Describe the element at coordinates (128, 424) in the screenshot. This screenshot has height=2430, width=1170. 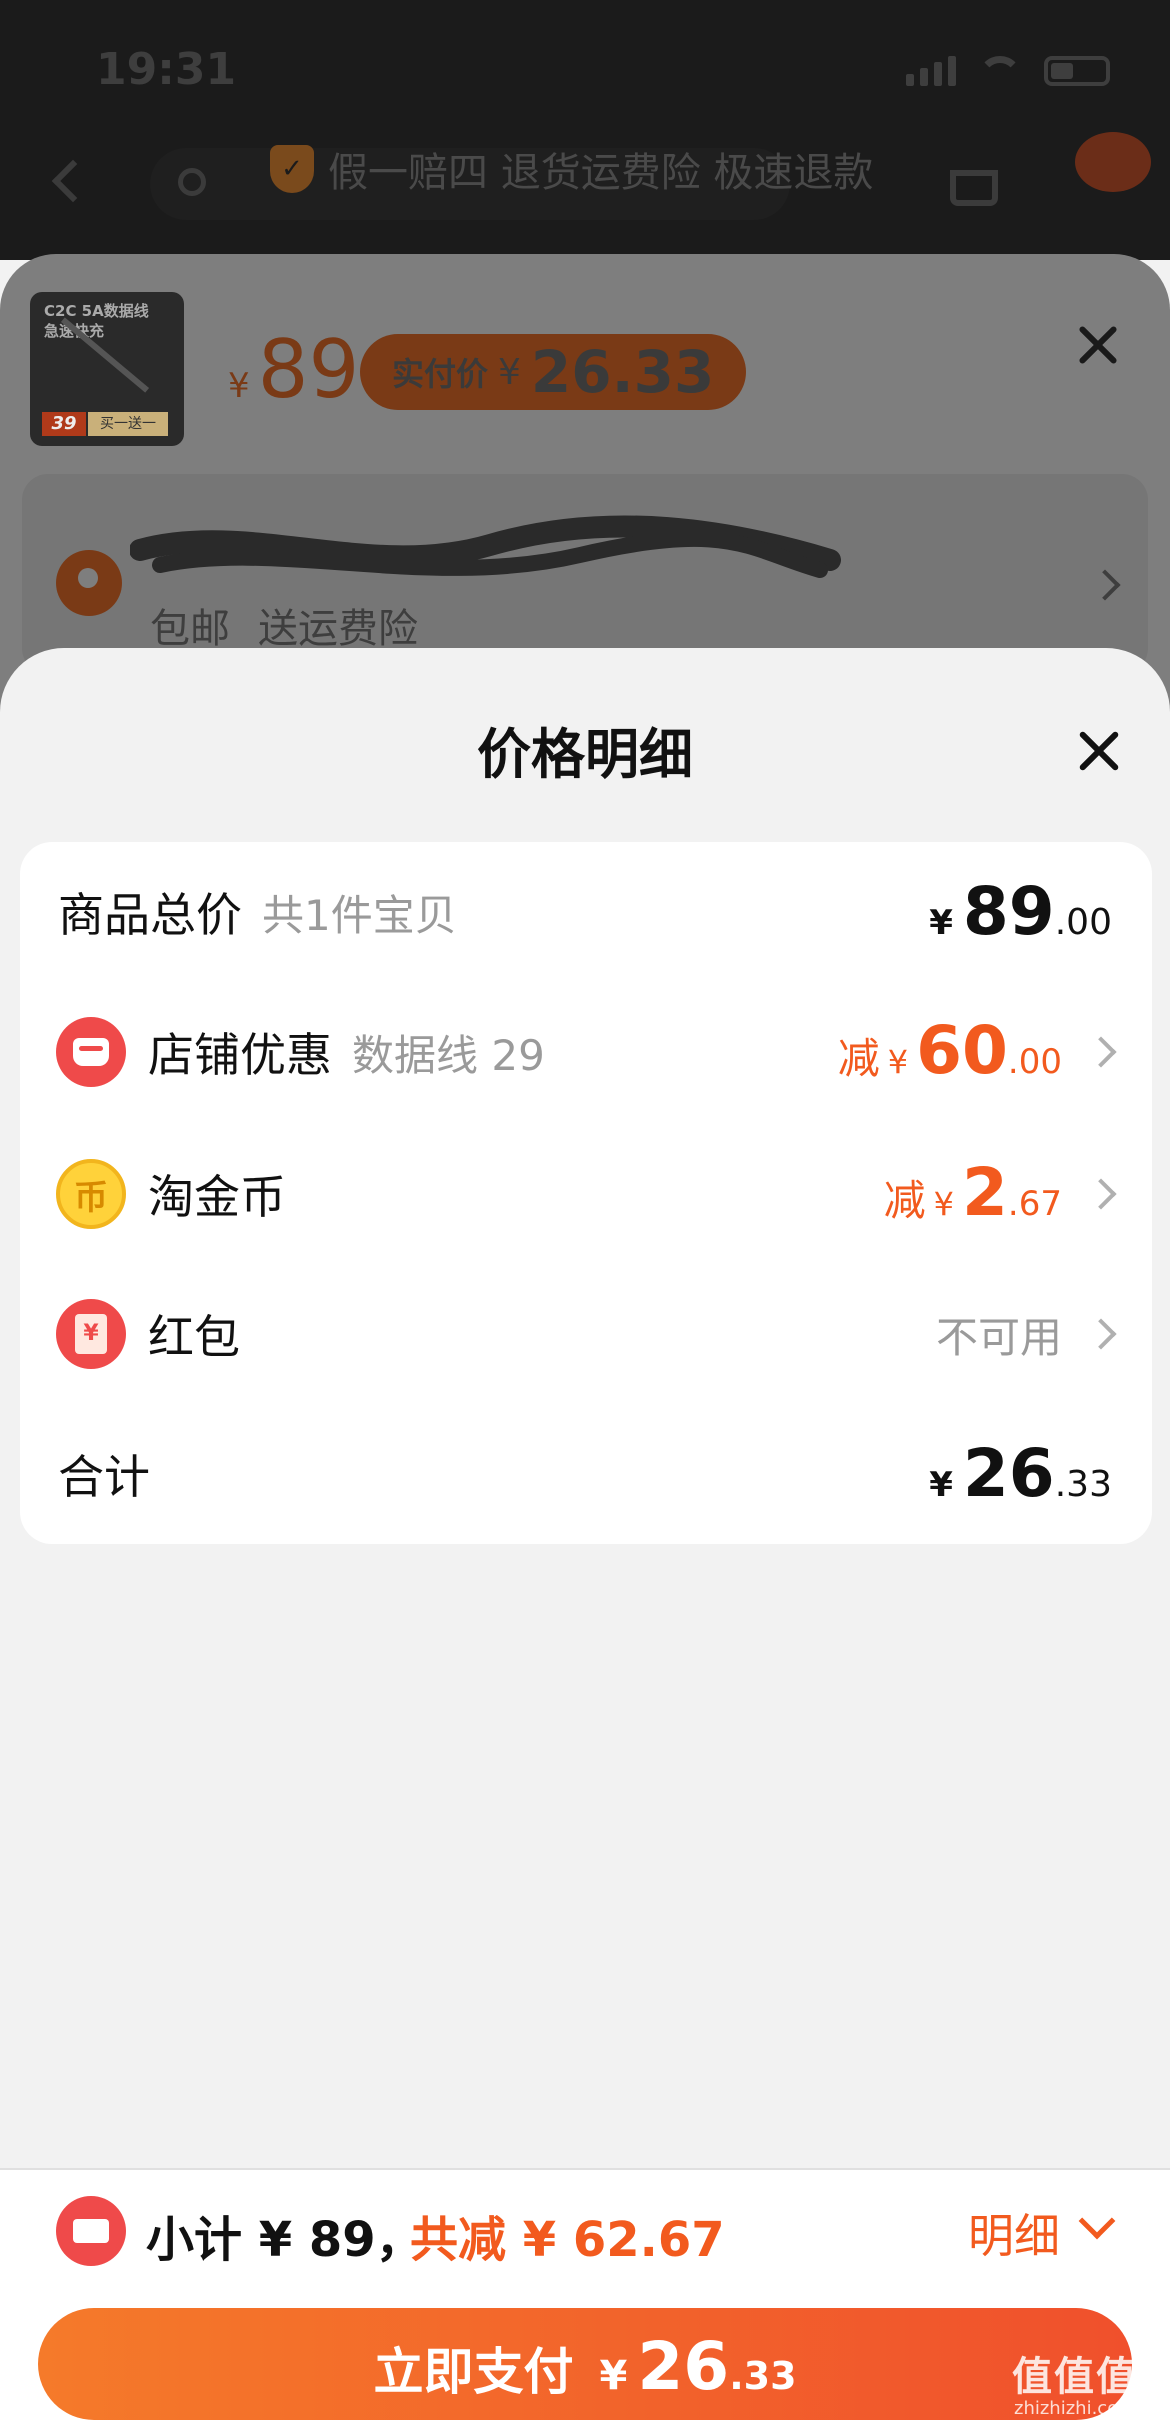
I see `thumb-badge: 买一送一` at that location.